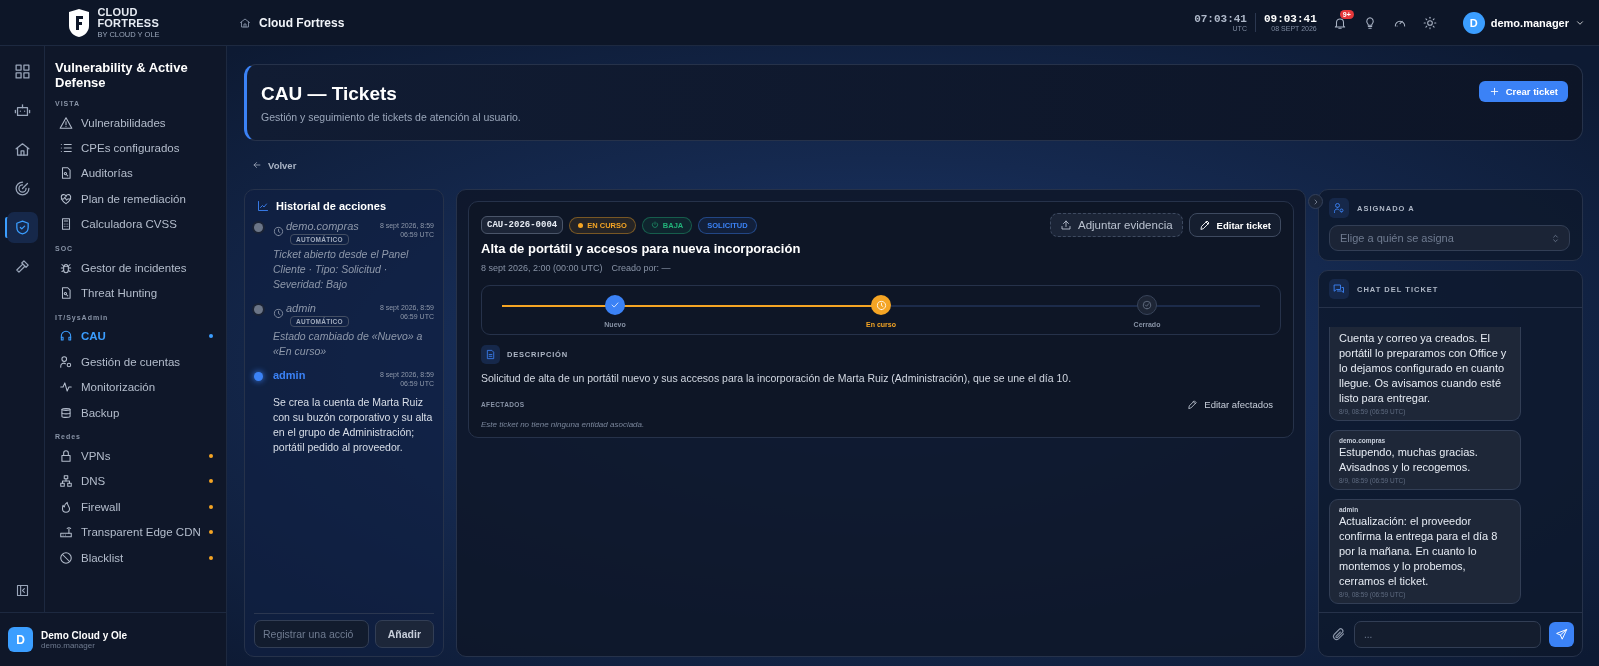 The image size is (1599, 666). What do you see at coordinates (404, 634) in the screenshot?
I see `add-button: Añadir` at bounding box center [404, 634].